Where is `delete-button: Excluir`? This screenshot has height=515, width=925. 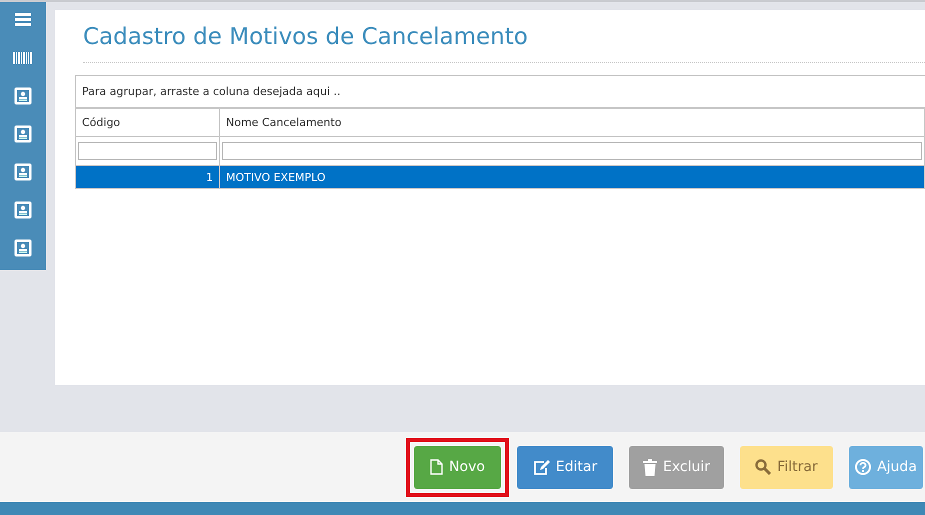
delete-button: Excluir is located at coordinates (676, 467).